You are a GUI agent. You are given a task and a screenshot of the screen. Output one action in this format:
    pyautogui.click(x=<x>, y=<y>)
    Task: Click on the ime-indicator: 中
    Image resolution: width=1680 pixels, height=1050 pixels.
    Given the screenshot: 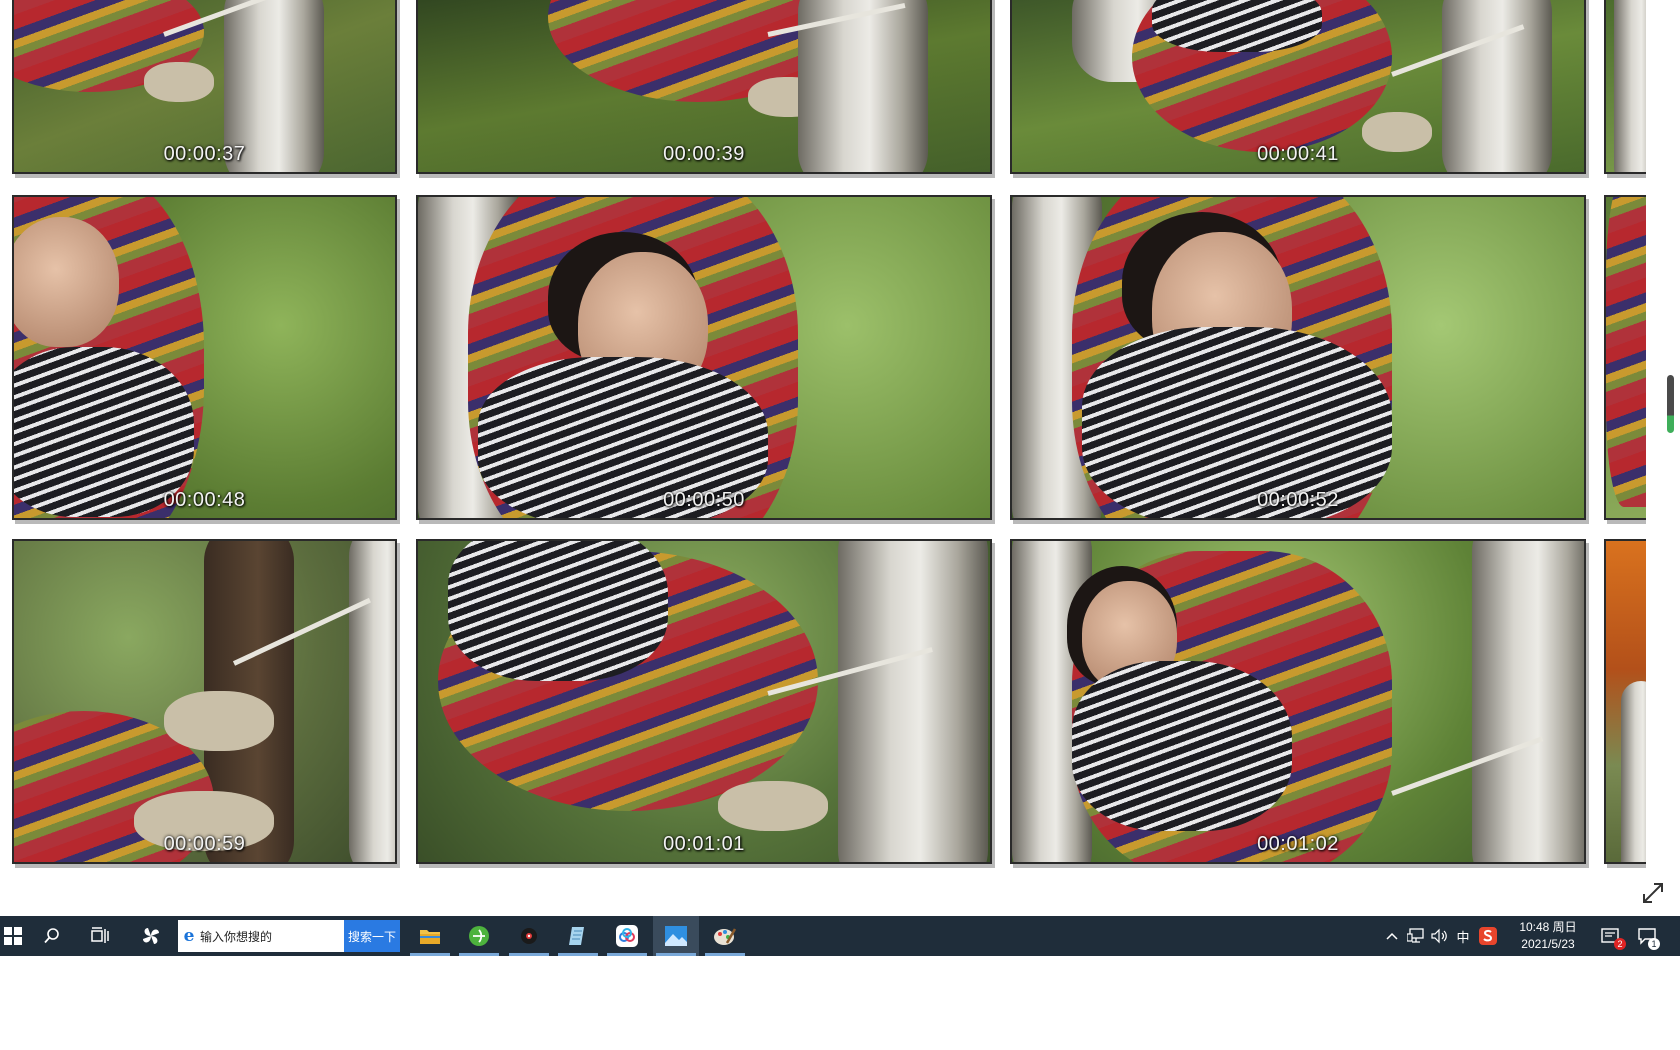 What is the action you would take?
    pyautogui.click(x=1463, y=936)
    